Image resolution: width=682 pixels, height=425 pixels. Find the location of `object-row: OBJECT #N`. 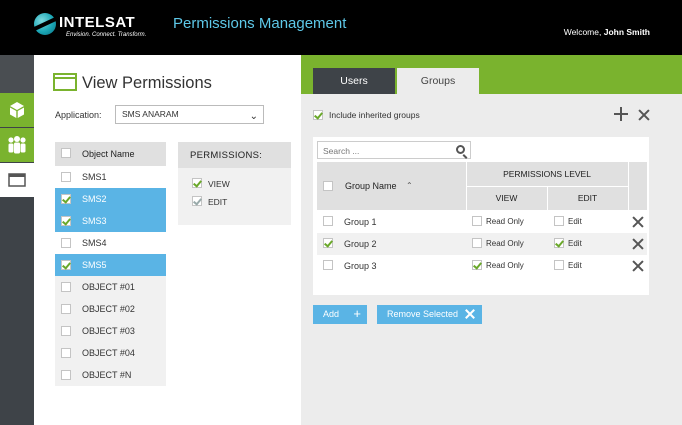

object-row: OBJECT #N is located at coordinates (110, 375).